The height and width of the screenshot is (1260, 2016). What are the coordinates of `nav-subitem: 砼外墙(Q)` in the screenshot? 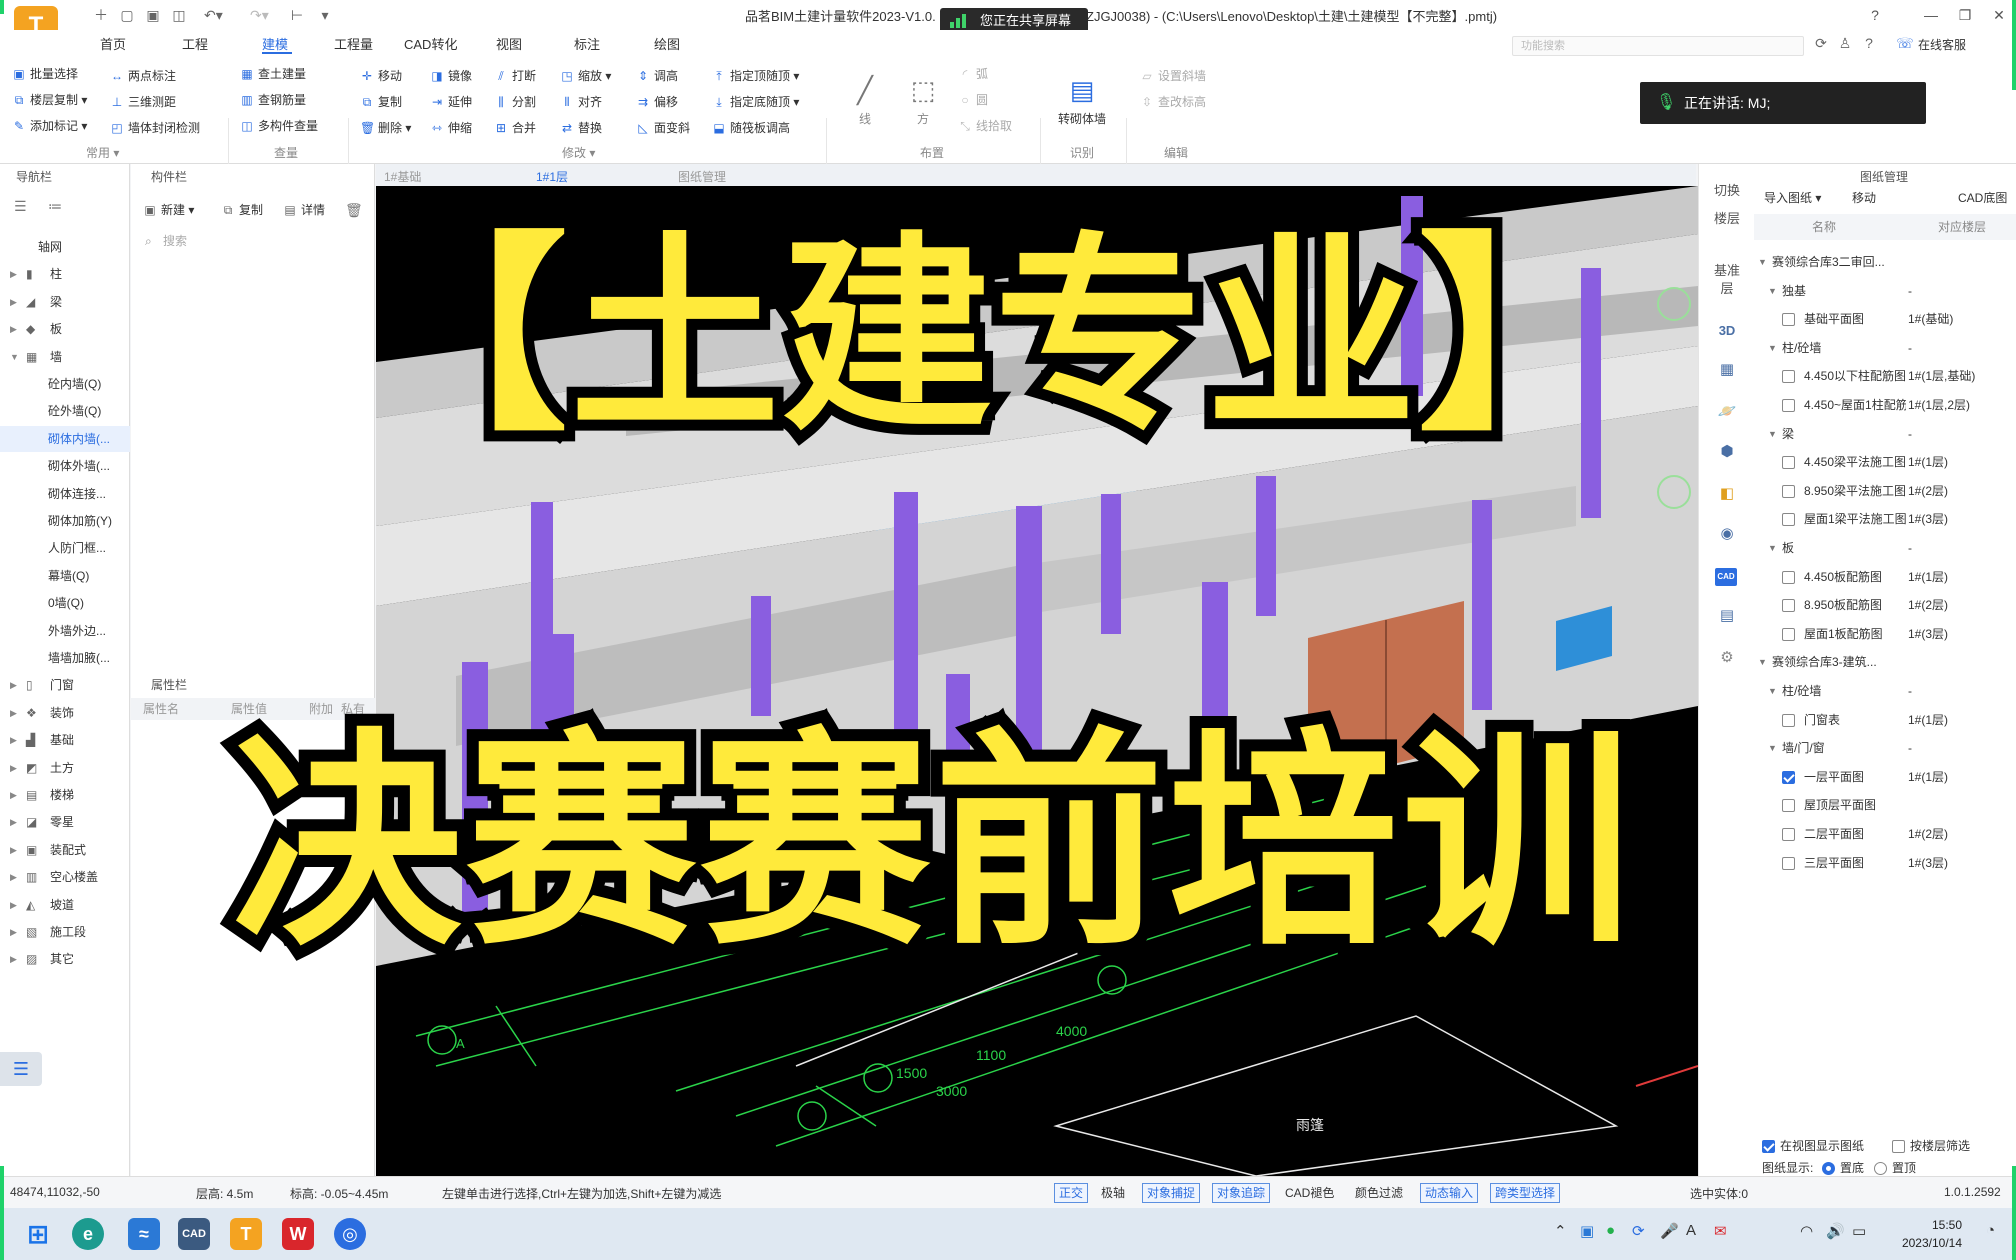 It's located at (65, 411).